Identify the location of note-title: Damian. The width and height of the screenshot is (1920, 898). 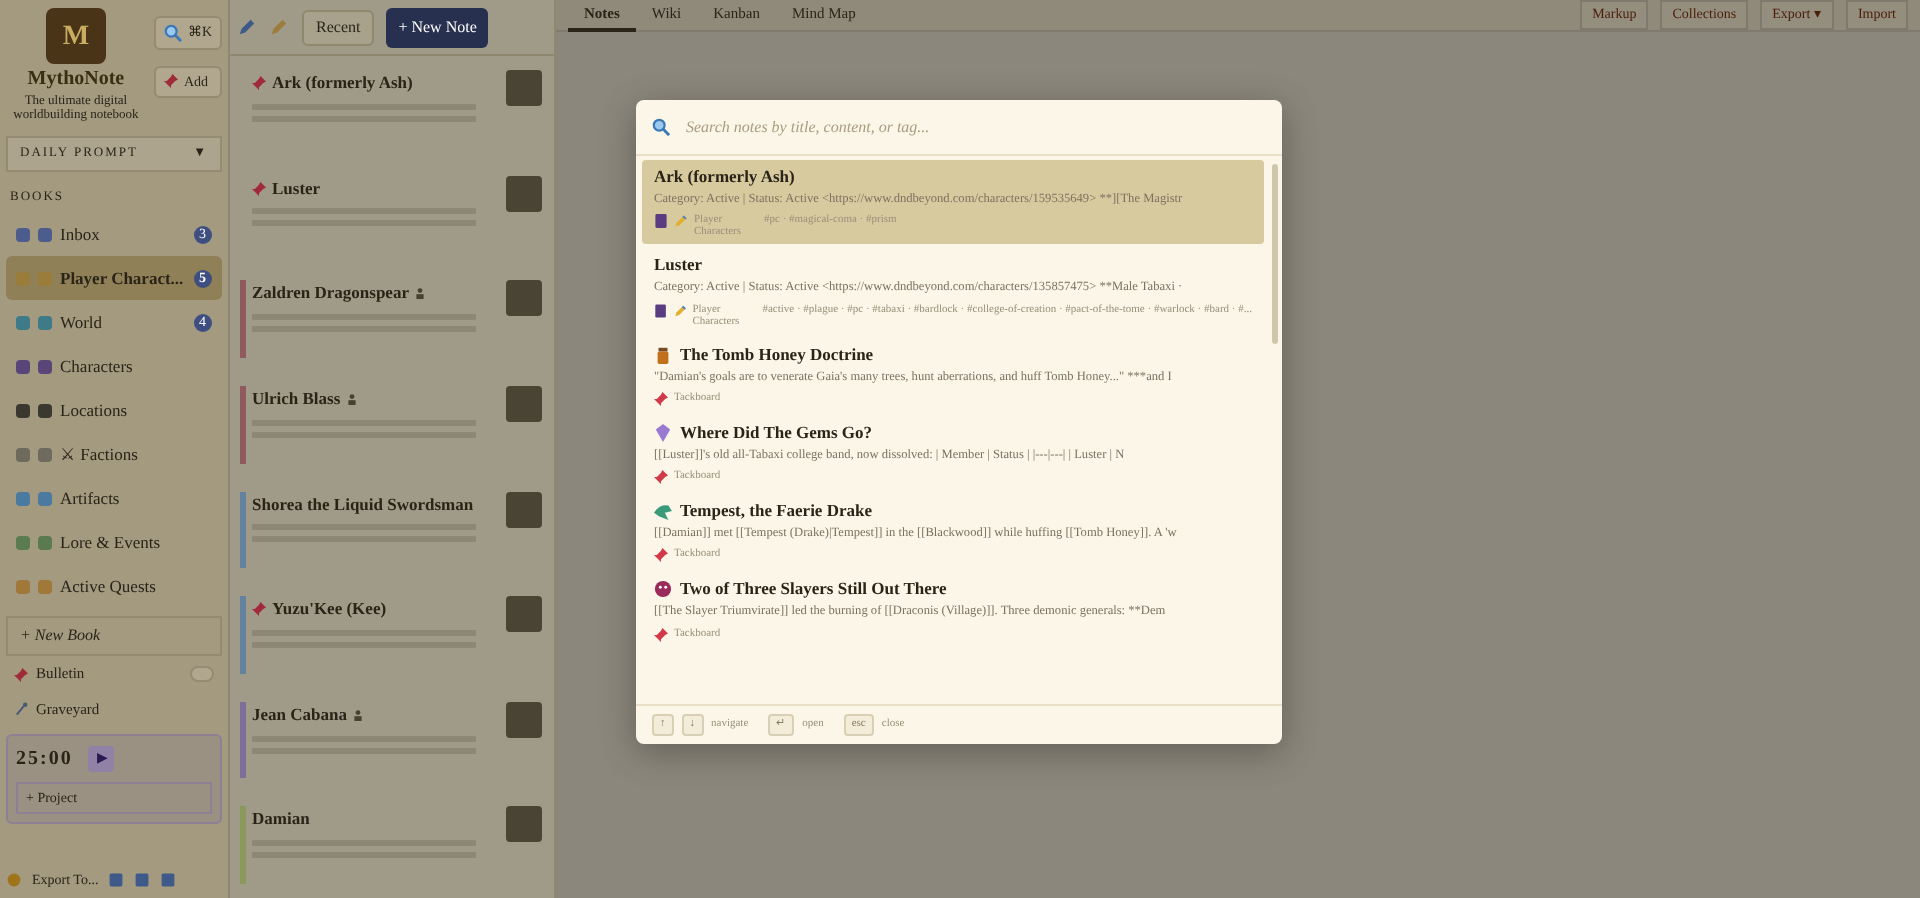
(281, 819).